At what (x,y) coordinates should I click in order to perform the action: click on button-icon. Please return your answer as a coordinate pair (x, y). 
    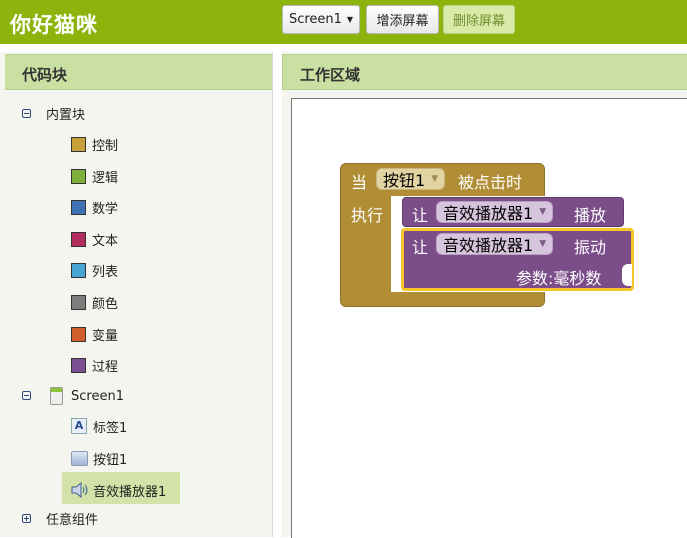
    Looking at the image, I should click on (79, 458).